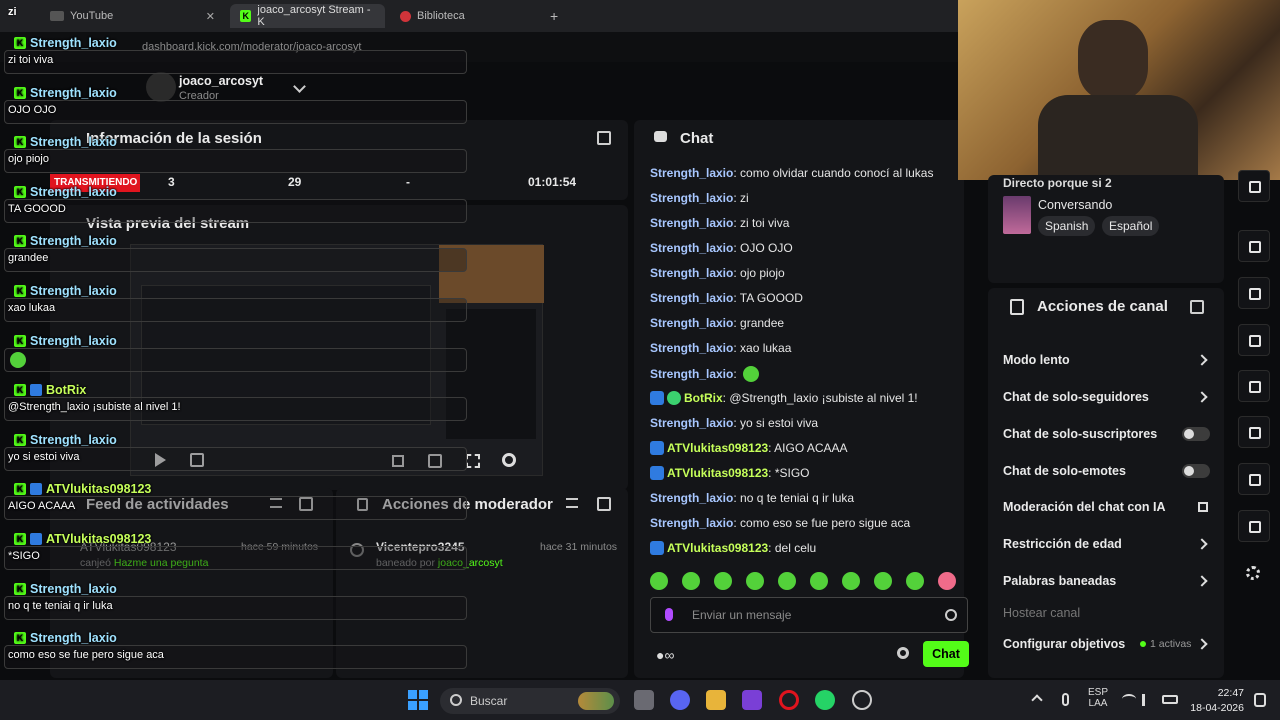 The height and width of the screenshot is (720, 1280). I want to click on volume-icon, so click(1148, 700).